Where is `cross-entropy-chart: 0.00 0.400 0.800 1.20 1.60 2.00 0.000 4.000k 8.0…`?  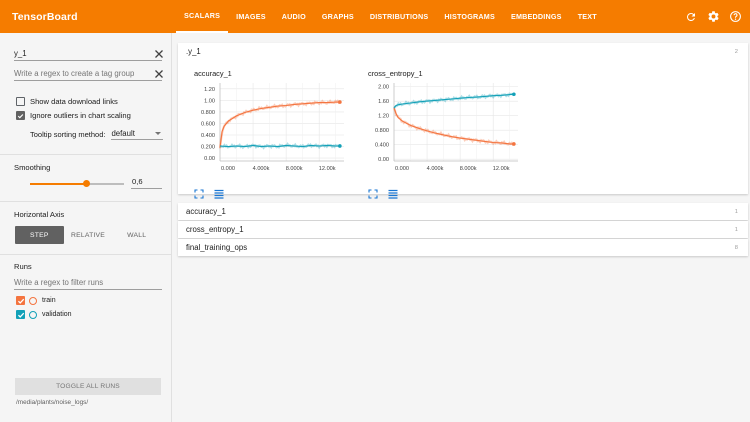
cross-entropy-chart: 0.00 0.400 0.800 1.20 1.60 2.00 0.000 4.000k 8.0… is located at coordinates (438, 131).